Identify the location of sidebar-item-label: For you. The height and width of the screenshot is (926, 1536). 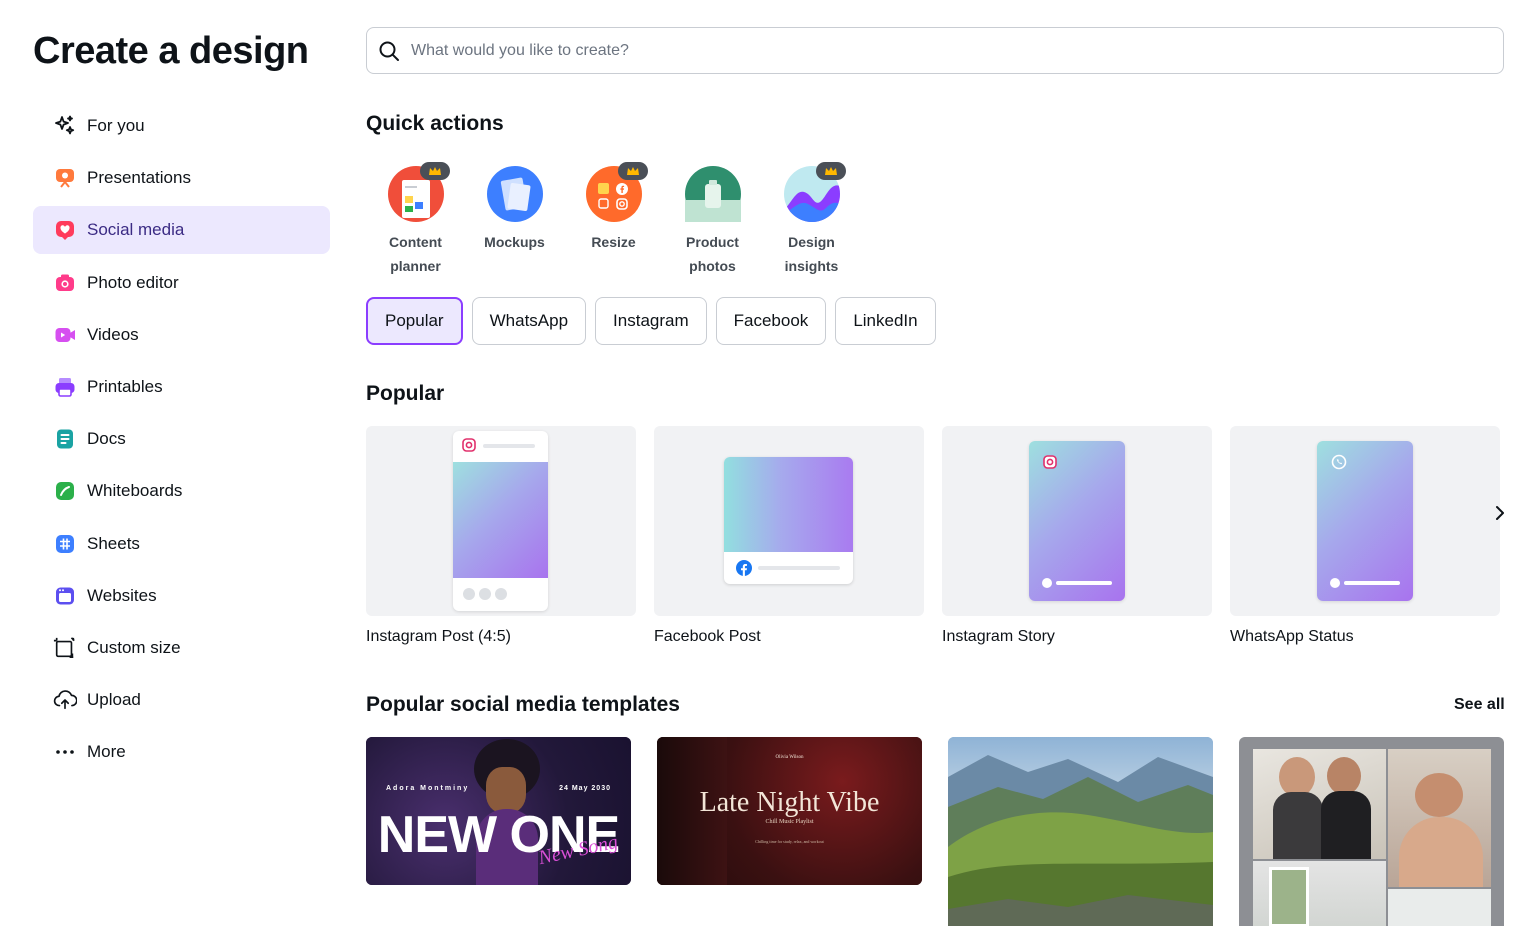
(116, 125).